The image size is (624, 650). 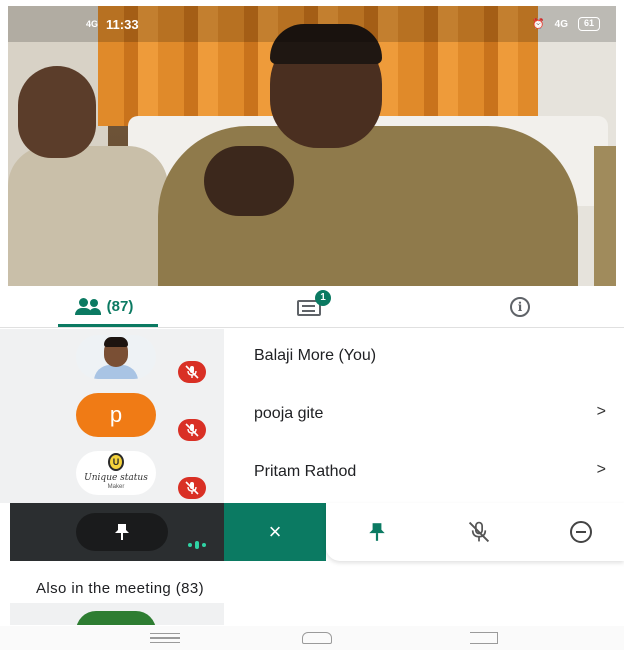 What do you see at coordinates (249, 181) in the screenshot?
I see `video-speaker-hand` at bounding box center [249, 181].